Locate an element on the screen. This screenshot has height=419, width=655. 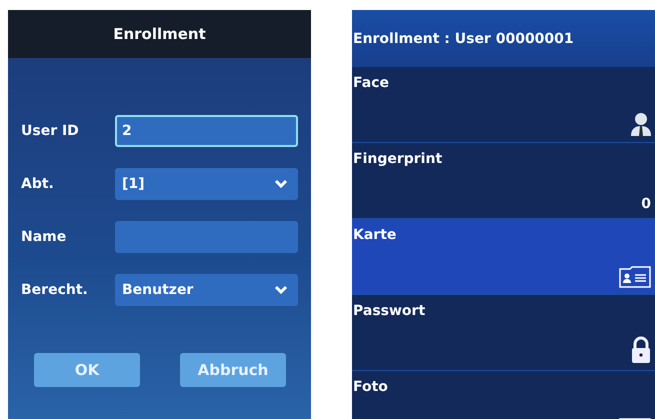
input-field: 2 is located at coordinates (206, 131).